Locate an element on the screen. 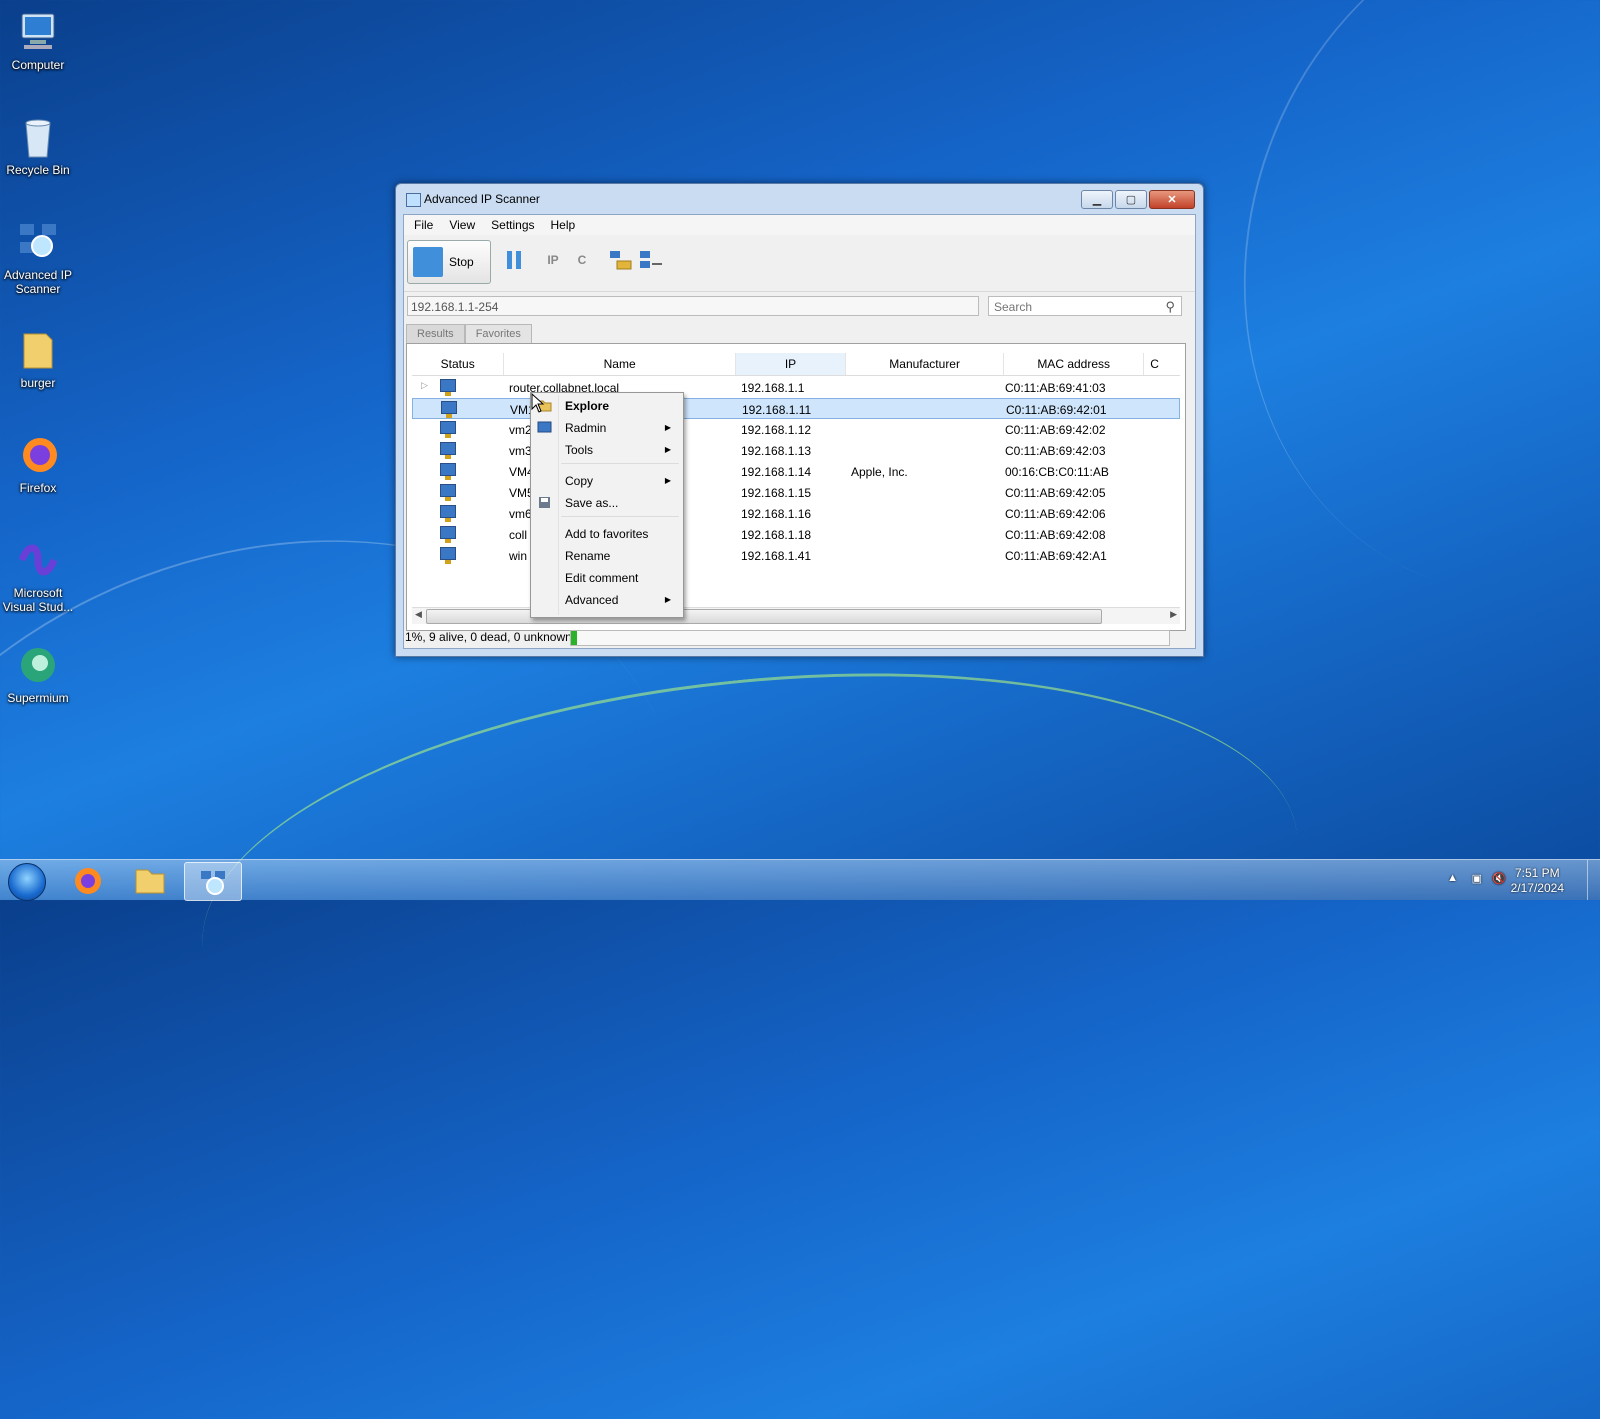 The height and width of the screenshot is (1419, 1600). start-button is located at coordinates (27, 882).